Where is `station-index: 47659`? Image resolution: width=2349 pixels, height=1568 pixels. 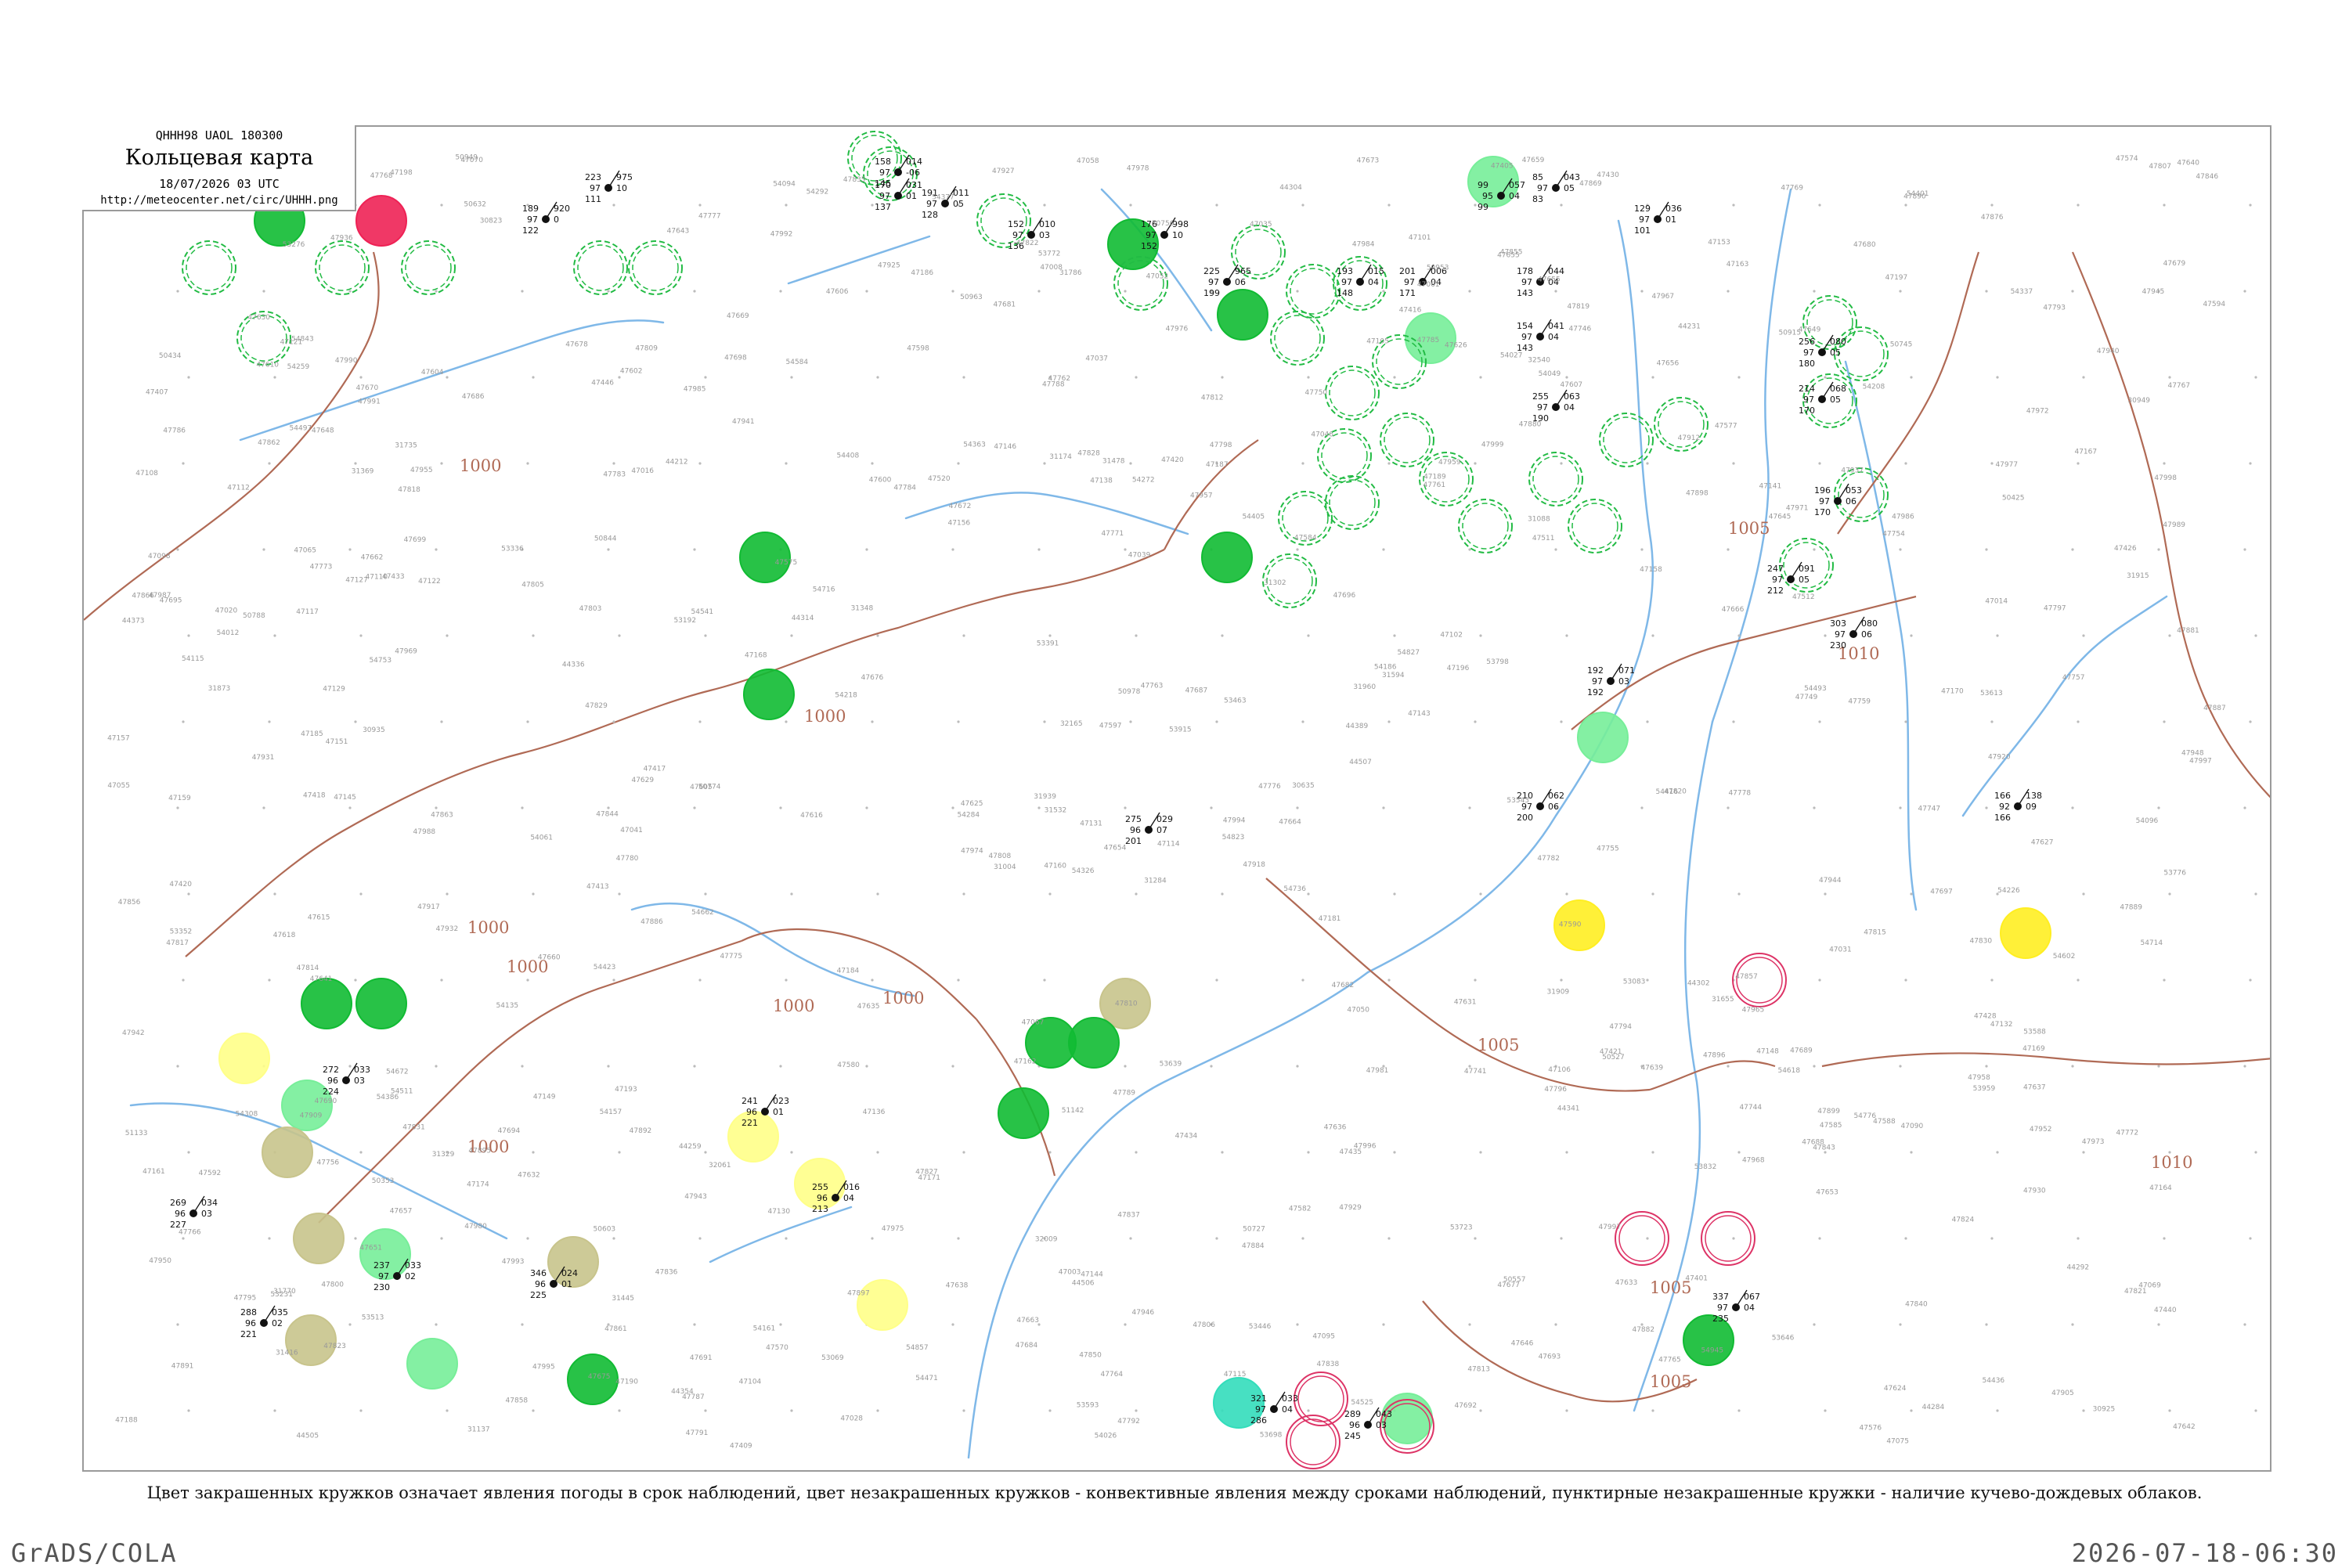
station-index: 47659 is located at coordinates (1533, 160).